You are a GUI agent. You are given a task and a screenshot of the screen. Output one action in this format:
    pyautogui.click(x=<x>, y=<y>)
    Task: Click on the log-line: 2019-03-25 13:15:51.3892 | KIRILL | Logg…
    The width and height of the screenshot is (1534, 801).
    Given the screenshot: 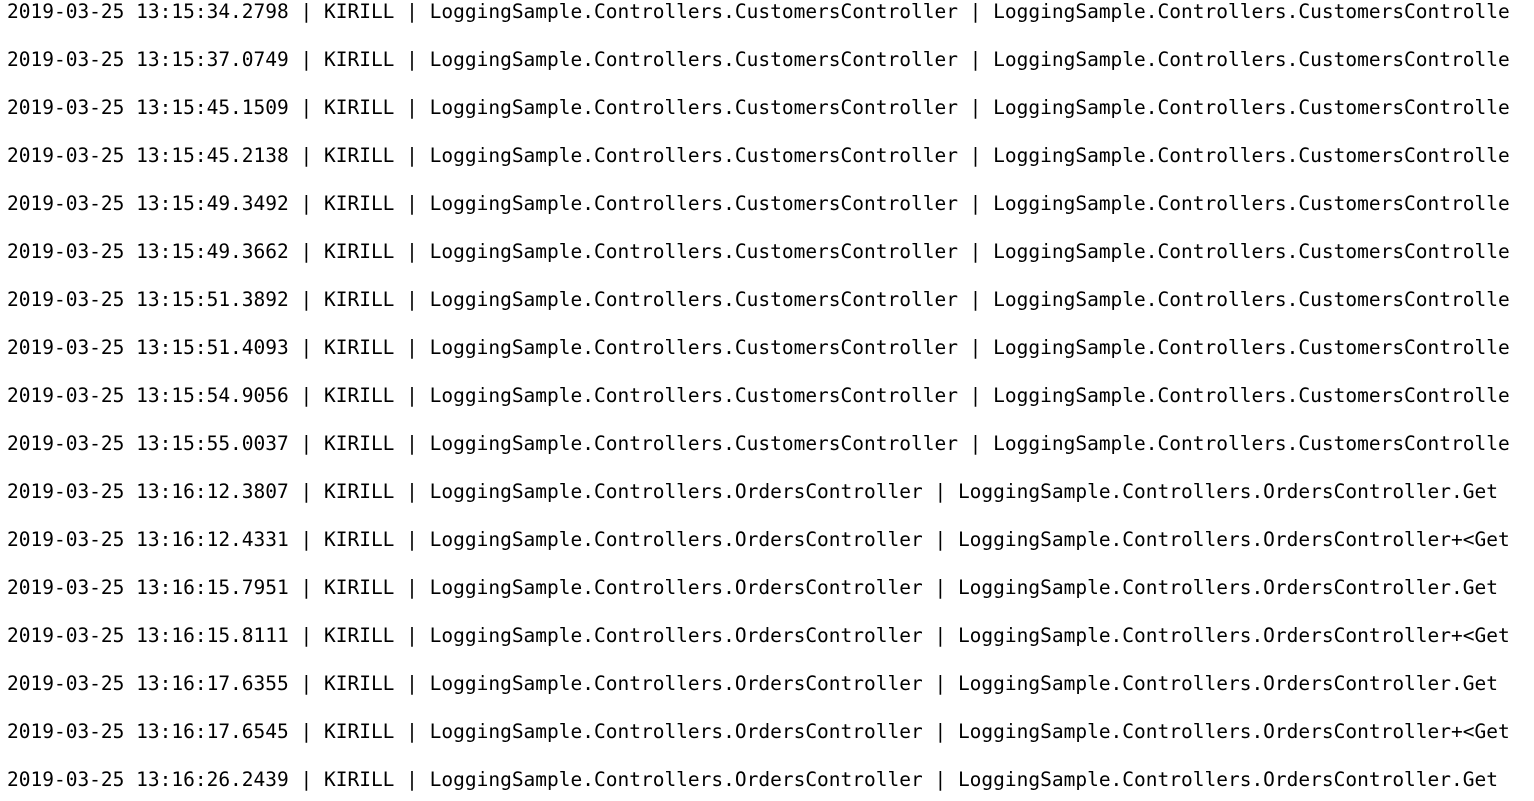 What is the action you would take?
    pyautogui.click(x=758, y=299)
    